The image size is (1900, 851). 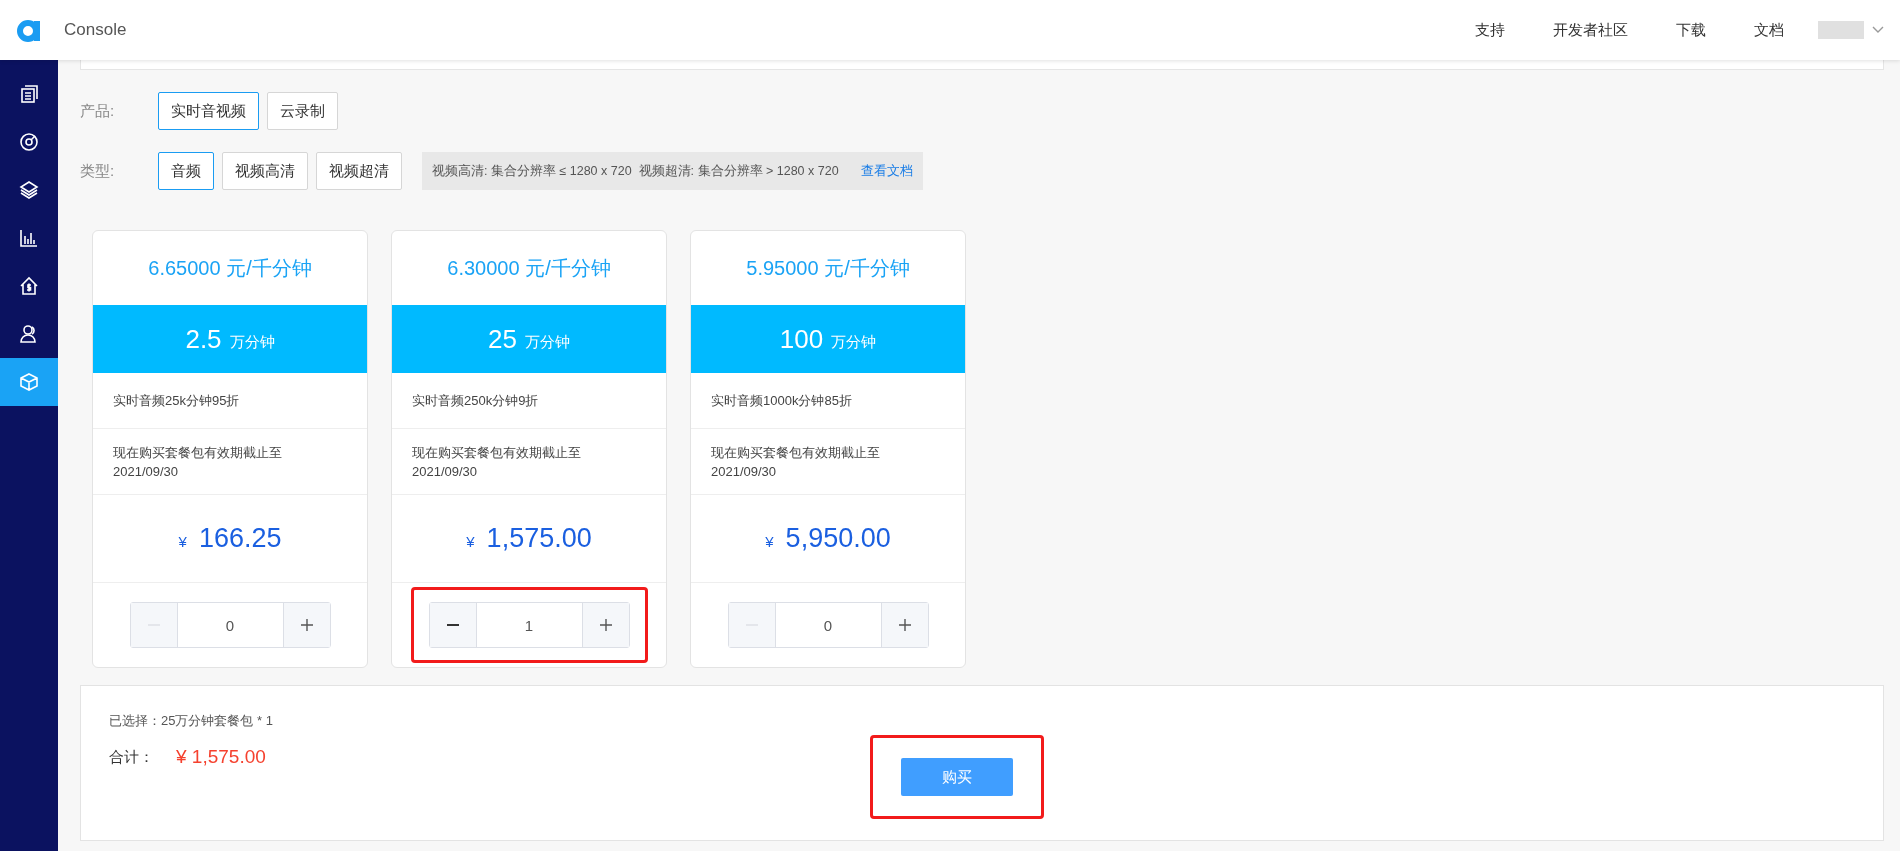 What do you see at coordinates (203, 339) in the screenshot?
I see `amount: 2.5` at bounding box center [203, 339].